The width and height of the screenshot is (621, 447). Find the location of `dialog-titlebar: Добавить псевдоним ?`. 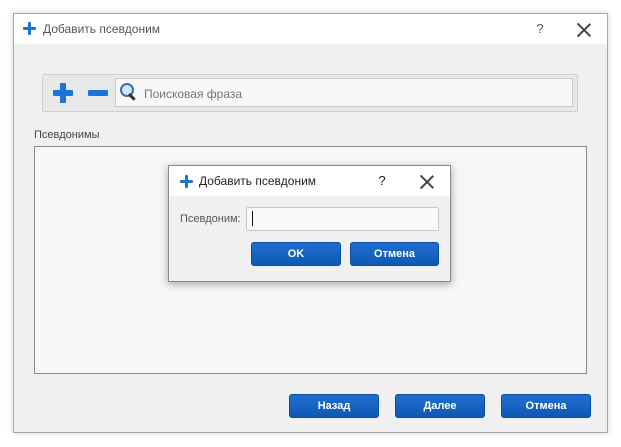

dialog-titlebar: Добавить псевдоним ? is located at coordinates (309, 181).